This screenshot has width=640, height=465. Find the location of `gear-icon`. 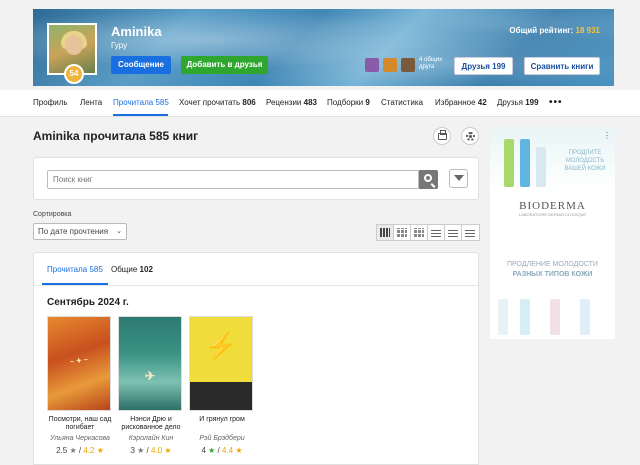

gear-icon is located at coordinates (470, 136).